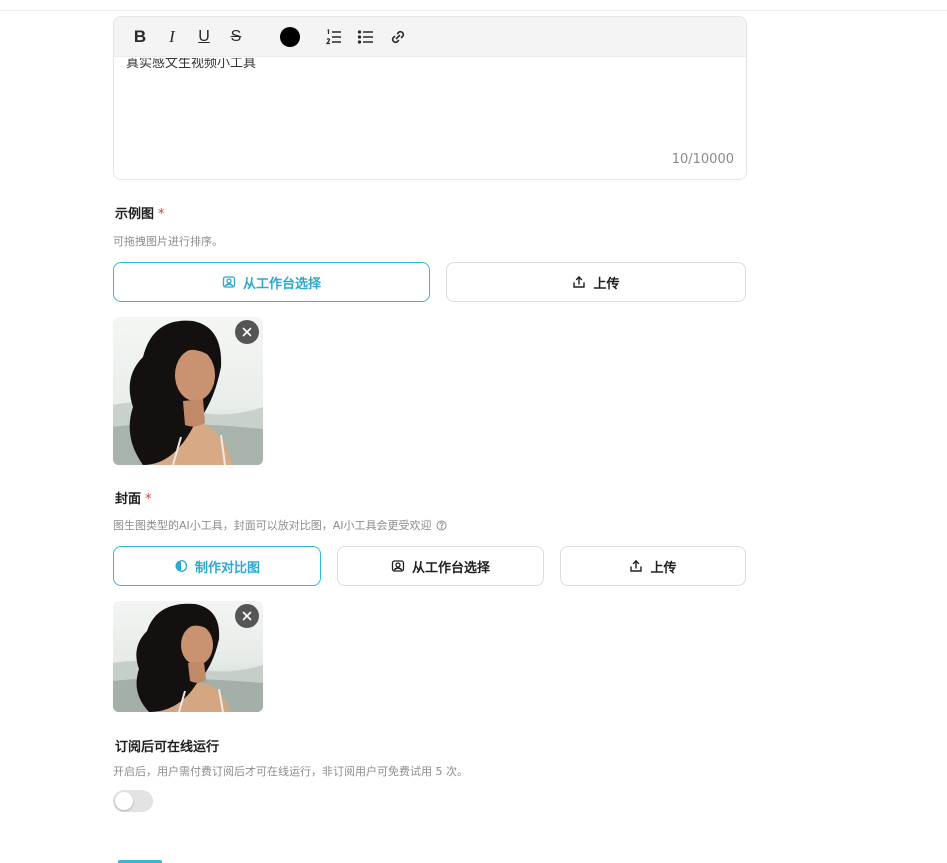 The width and height of the screenshot is (947, 863). I want to click on help-circle-icon, so click(441, 525).